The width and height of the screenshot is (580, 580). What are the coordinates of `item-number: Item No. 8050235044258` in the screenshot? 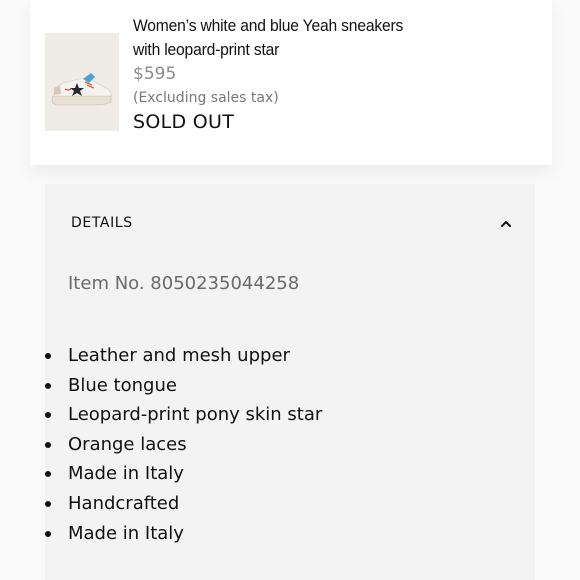 It's located at (184, 283).